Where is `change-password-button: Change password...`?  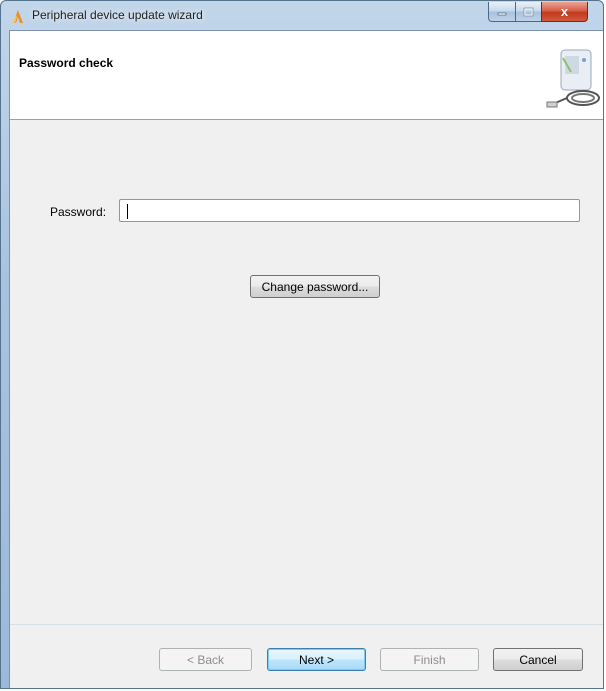
change-password-button: Change password... is located at coordinates (315, 286).